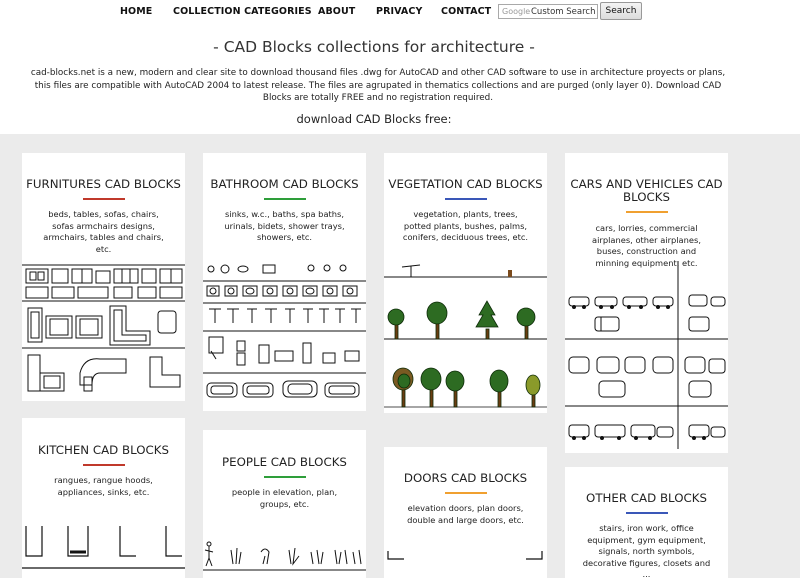 This screenshot has height=578, width=800. Describe the element at coordinates (103, 547) in the screenshot. I see `kitchen-blocks-image` at that location.